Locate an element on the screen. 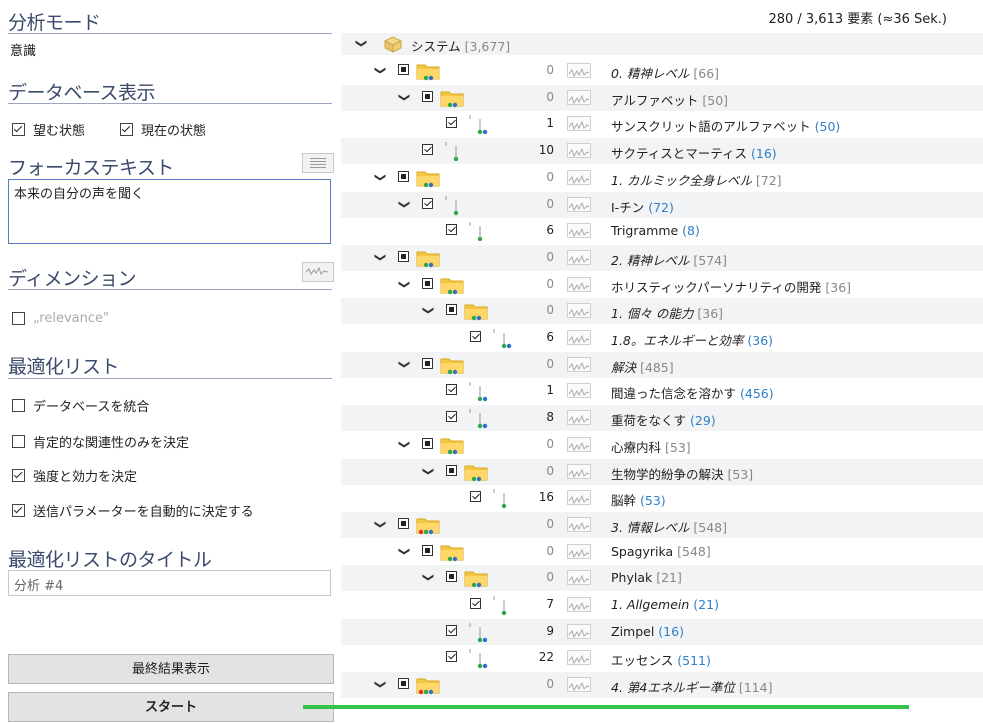  tree-row: 6 Trigramme (8) is located at coordinates (662, 231).